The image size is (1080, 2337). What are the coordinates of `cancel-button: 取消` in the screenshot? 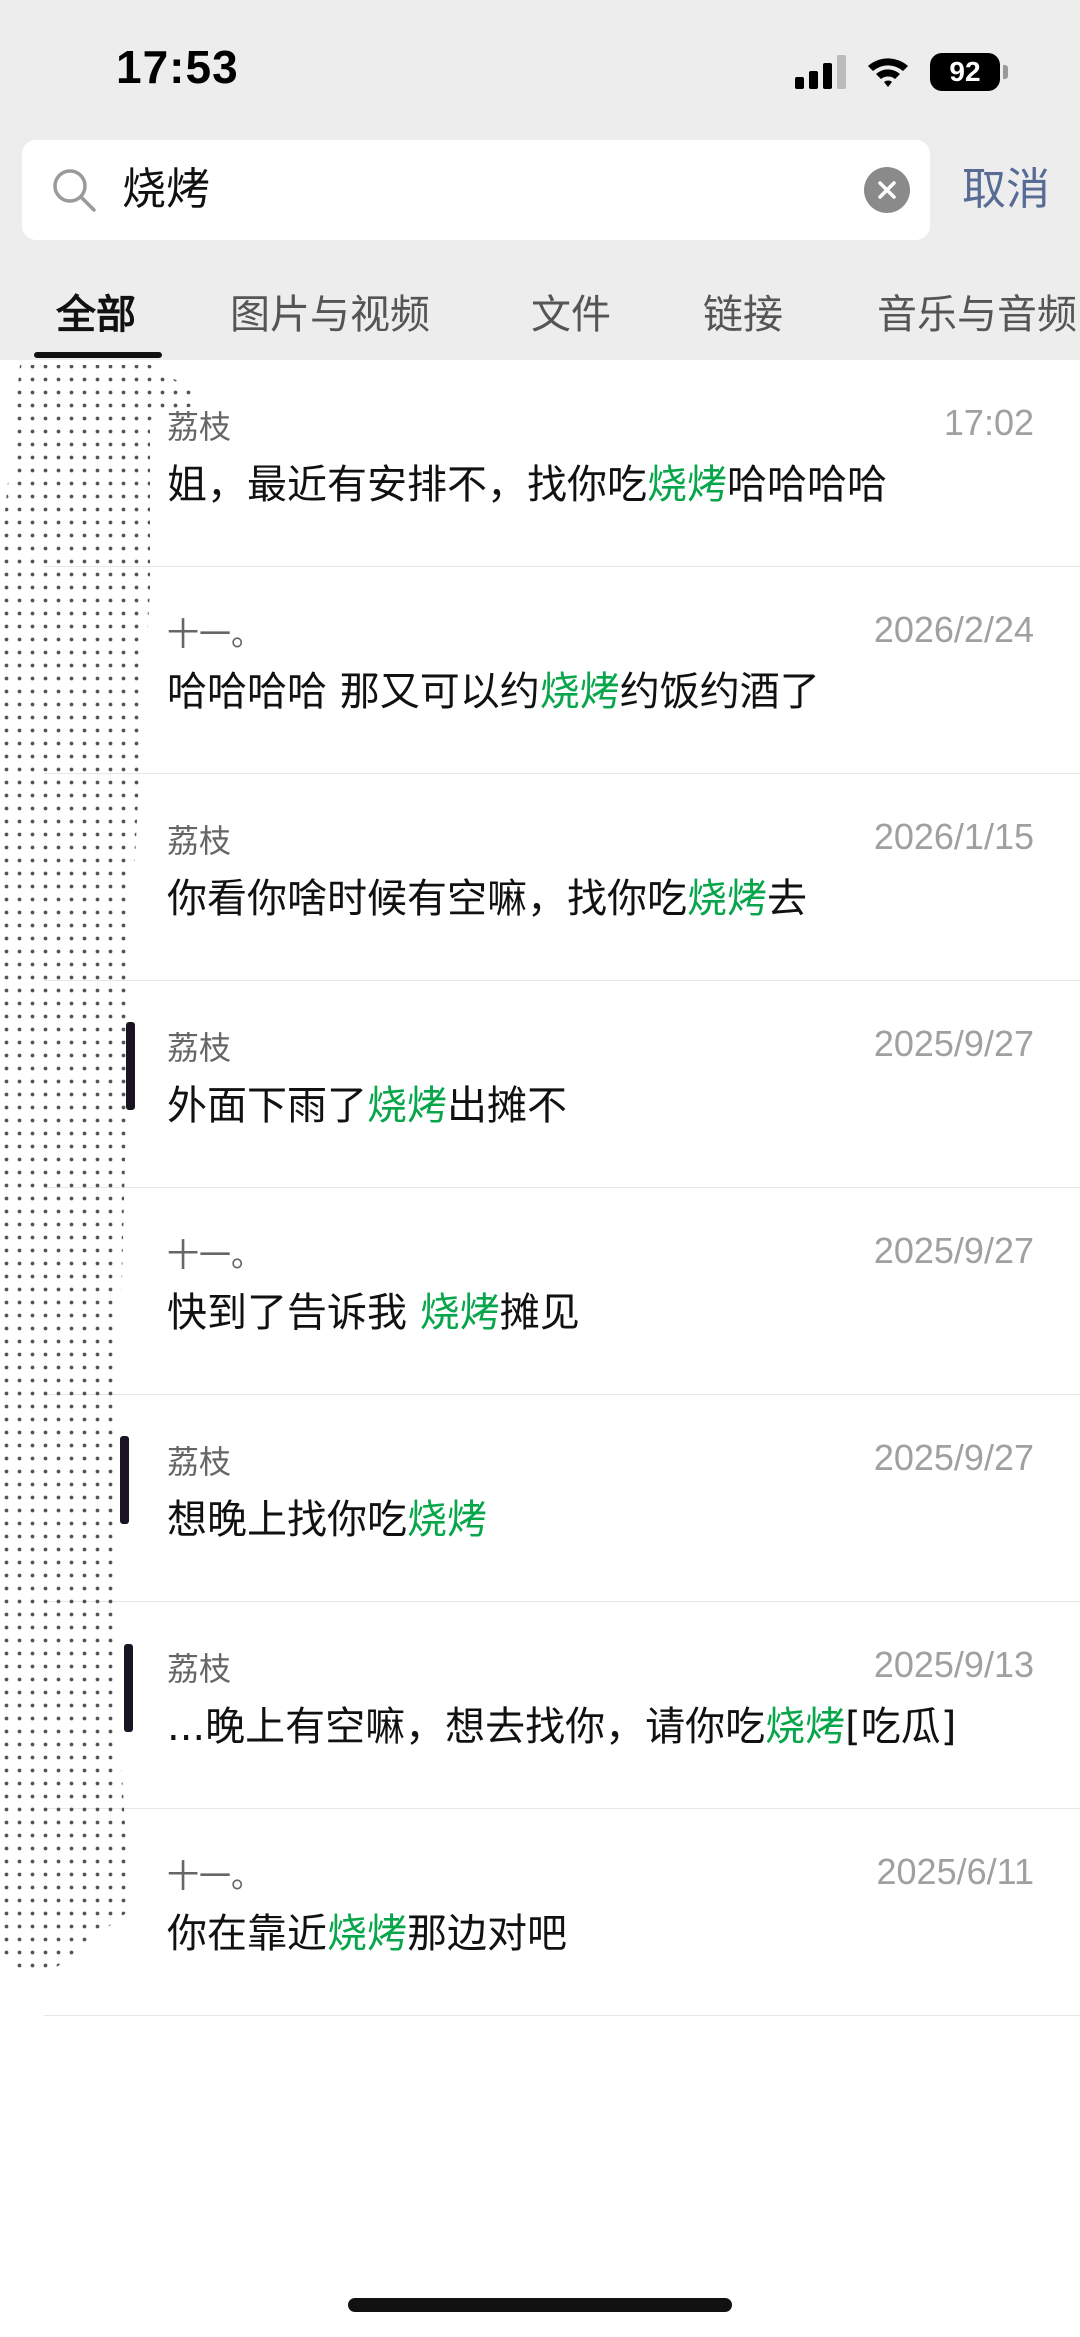 It's located at (1006, 190).